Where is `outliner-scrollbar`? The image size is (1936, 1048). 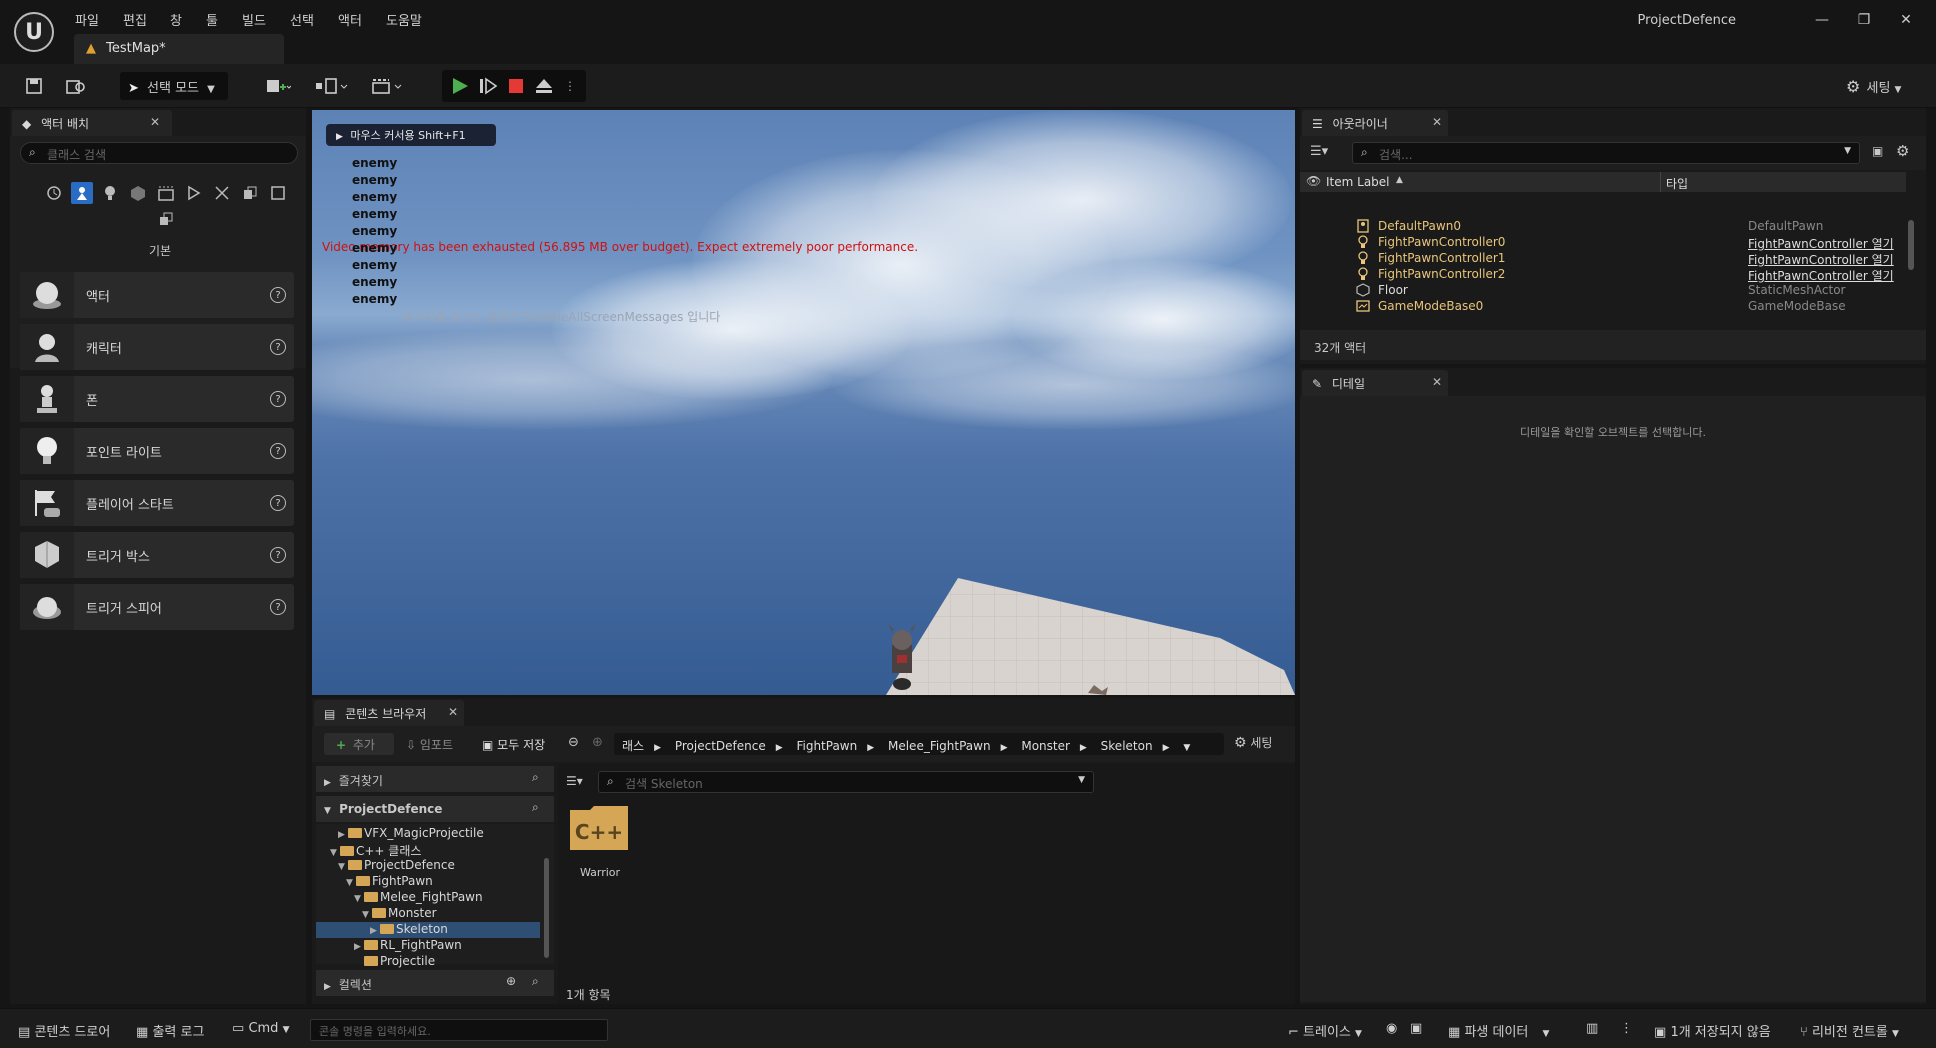
outliner-scrollbar is located at coordinates (1911, 245).